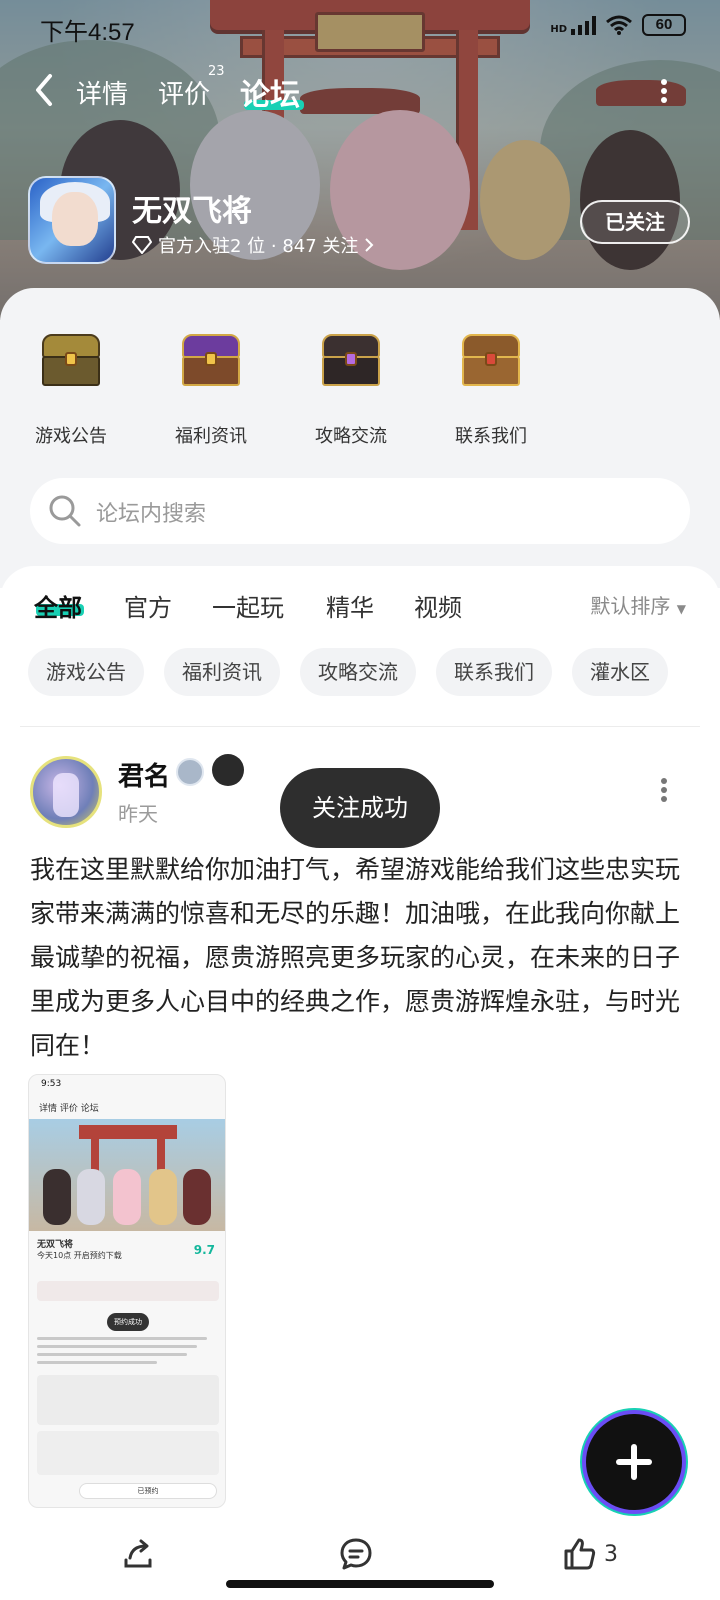  Describe the element at coordinates (79, 1255) in the screenshot. I see `thumb-game-sub: 今天10点 开启预约下载` at that location.